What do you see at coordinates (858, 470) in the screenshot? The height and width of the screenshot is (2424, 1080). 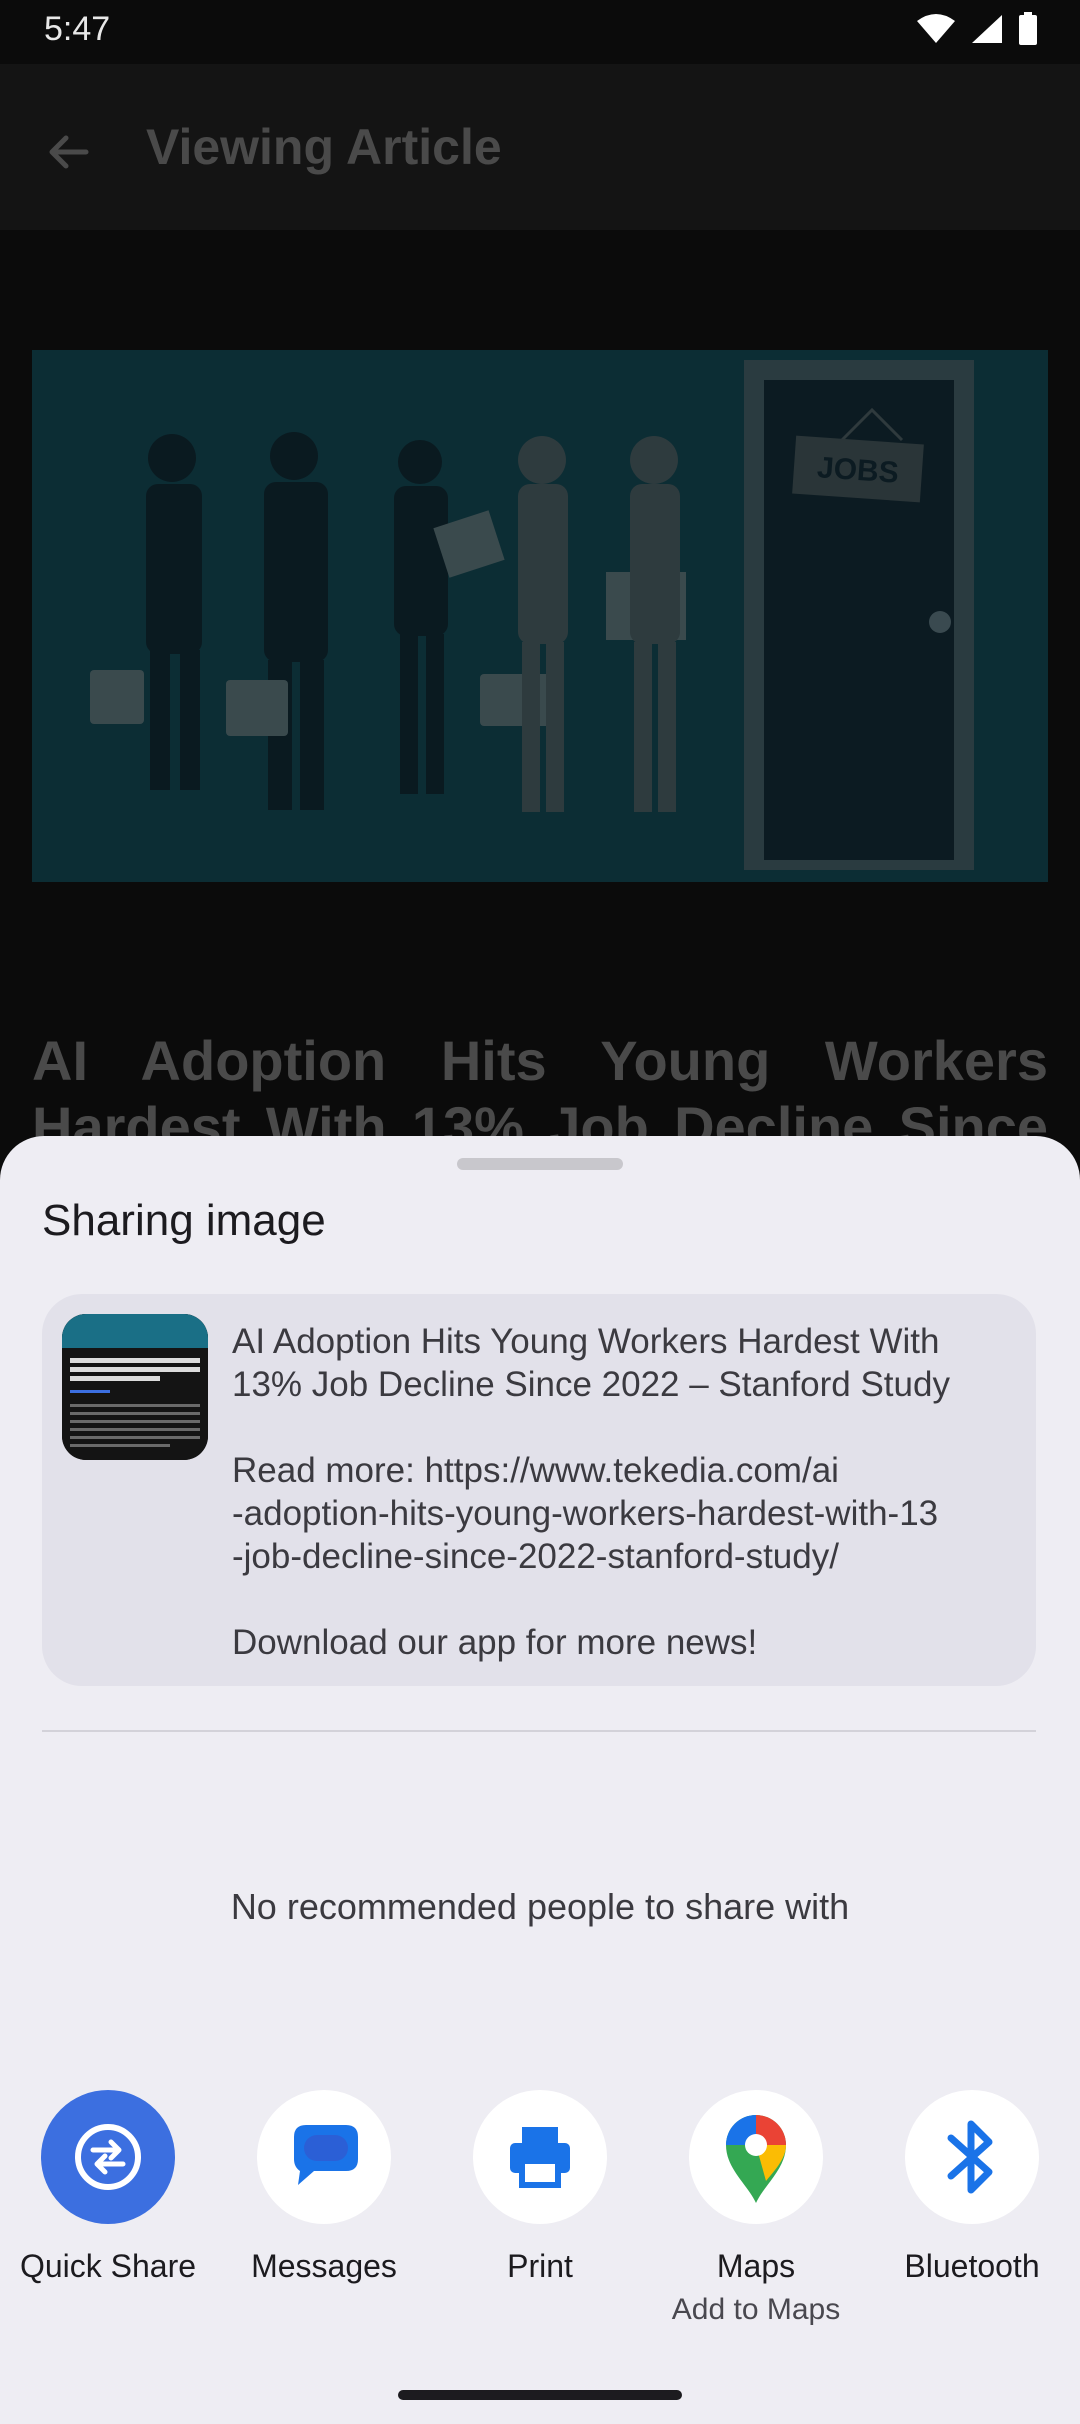 I see `hero-sign-text: JOBS` at bounding box center [858, 470].